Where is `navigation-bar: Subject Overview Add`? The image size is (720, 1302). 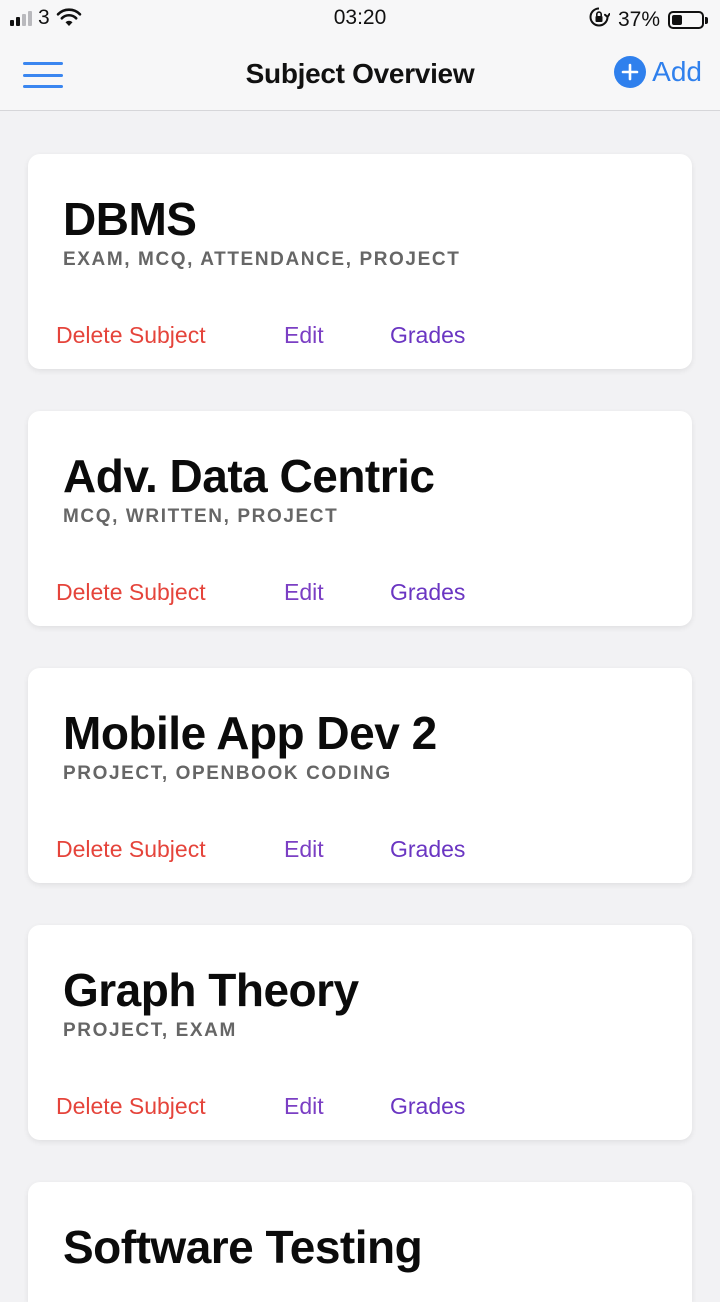 navigation-bar: Subject Overview Add is located at coordinates (360, 74).